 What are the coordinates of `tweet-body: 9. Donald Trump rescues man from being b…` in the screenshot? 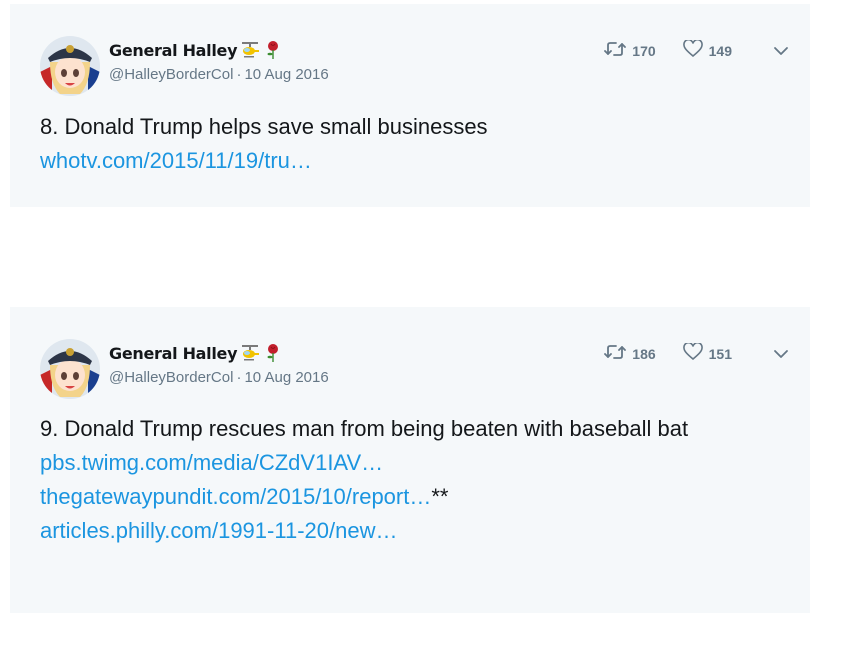 It's located at (364, 428).